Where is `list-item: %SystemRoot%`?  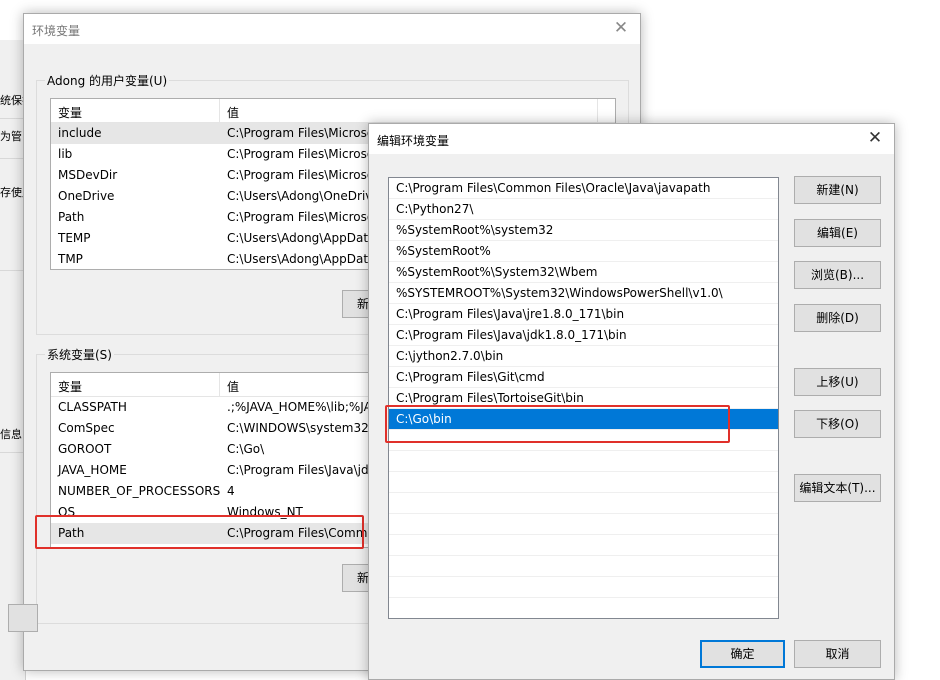
list-item: %SystemRoot% is located at coordinates (583, 251).